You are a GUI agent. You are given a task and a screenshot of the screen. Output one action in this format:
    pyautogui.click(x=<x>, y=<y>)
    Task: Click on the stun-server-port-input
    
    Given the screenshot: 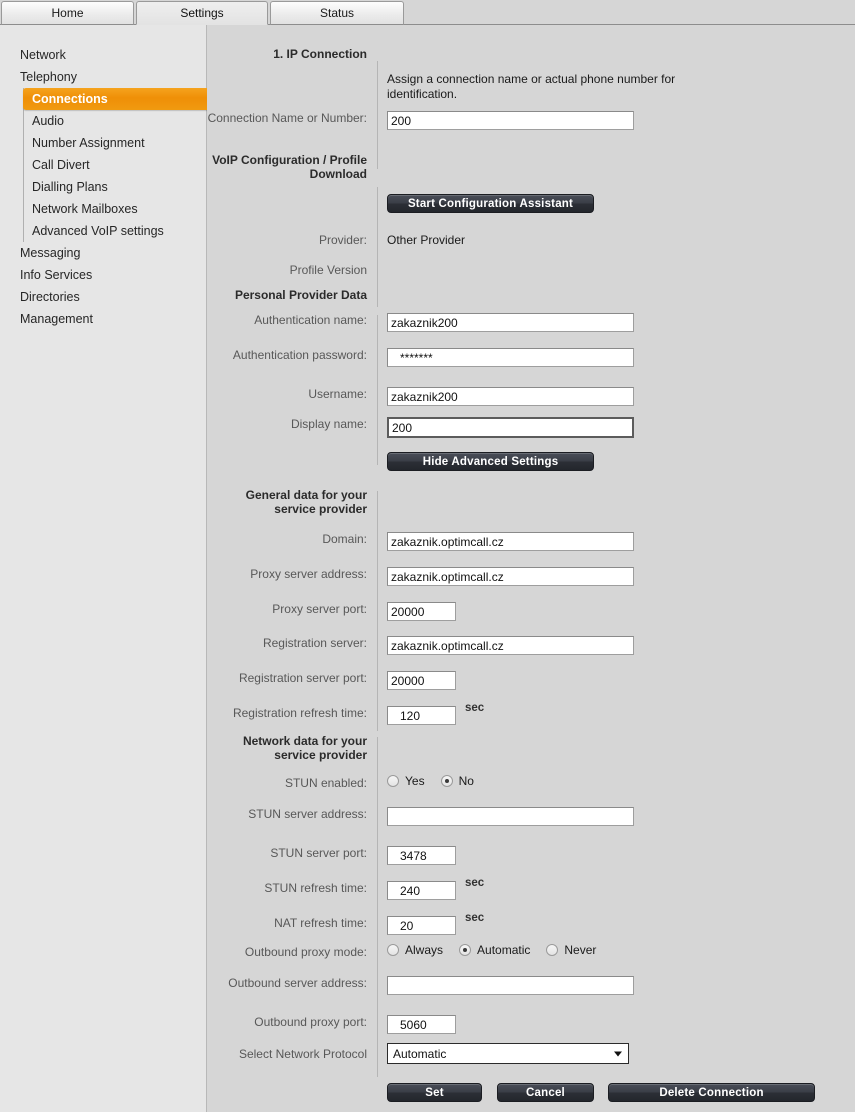 What is the action you would take?
    pyautogui.click(x=421, y=855)
    